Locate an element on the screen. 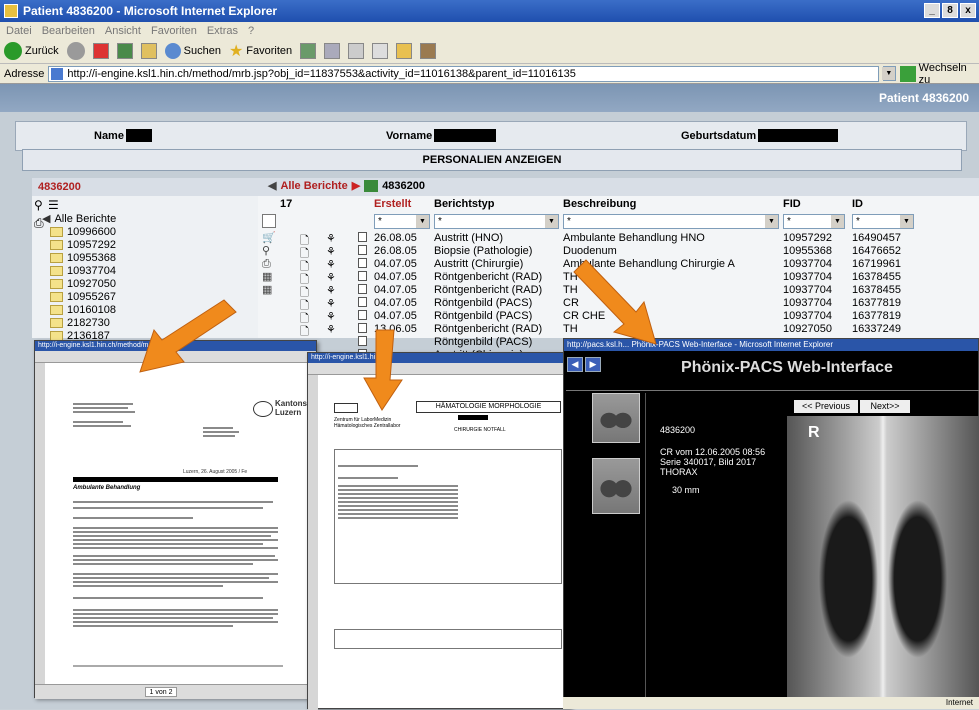 Image resolution: width=979 pixels, height=710 pixels. annotation-arrows is located at coordinates (398, 335).